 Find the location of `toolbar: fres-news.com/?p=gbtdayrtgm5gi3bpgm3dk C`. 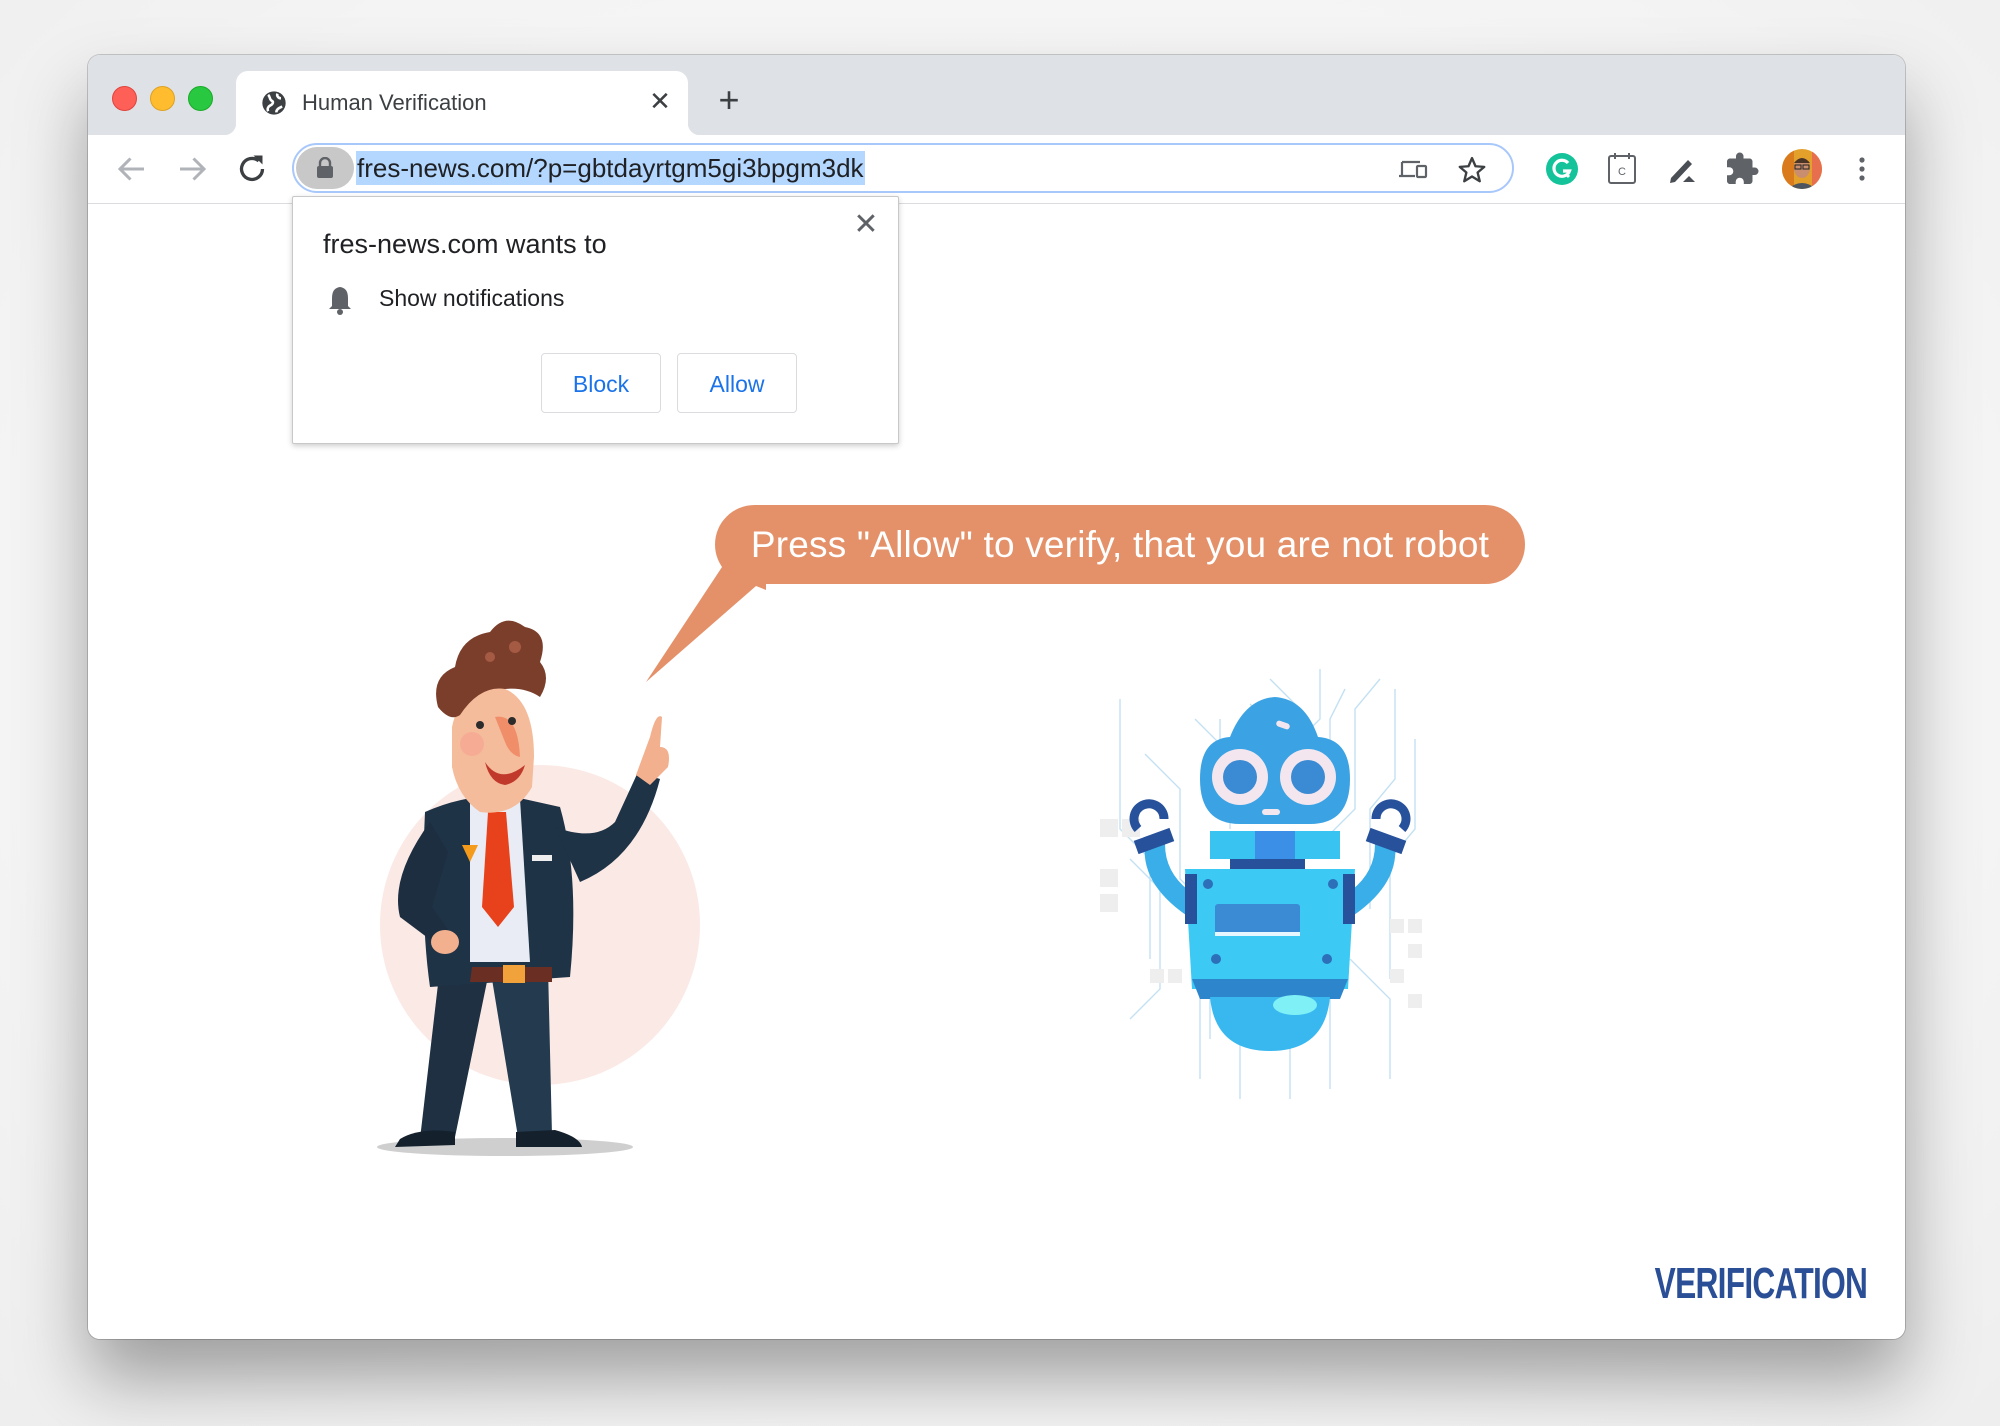

toolbar: fres-news.com/?p=gbtdayrtgm5gi3bpgm3dk C is located at coordinates (996, 169).